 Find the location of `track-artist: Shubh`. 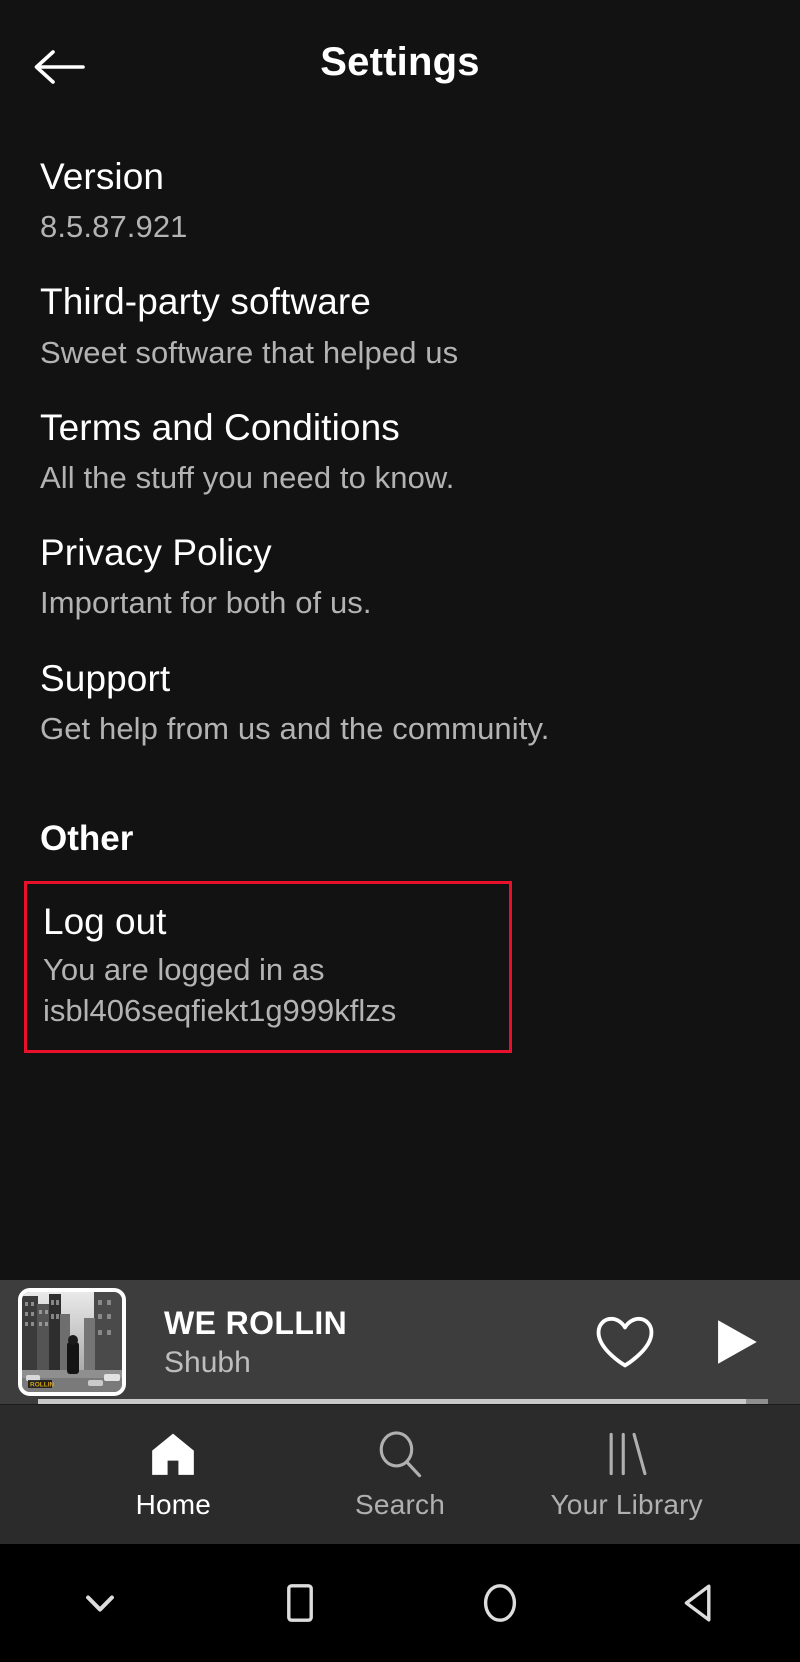

track-artist: Shubh is located at coordinates (207, 1362).